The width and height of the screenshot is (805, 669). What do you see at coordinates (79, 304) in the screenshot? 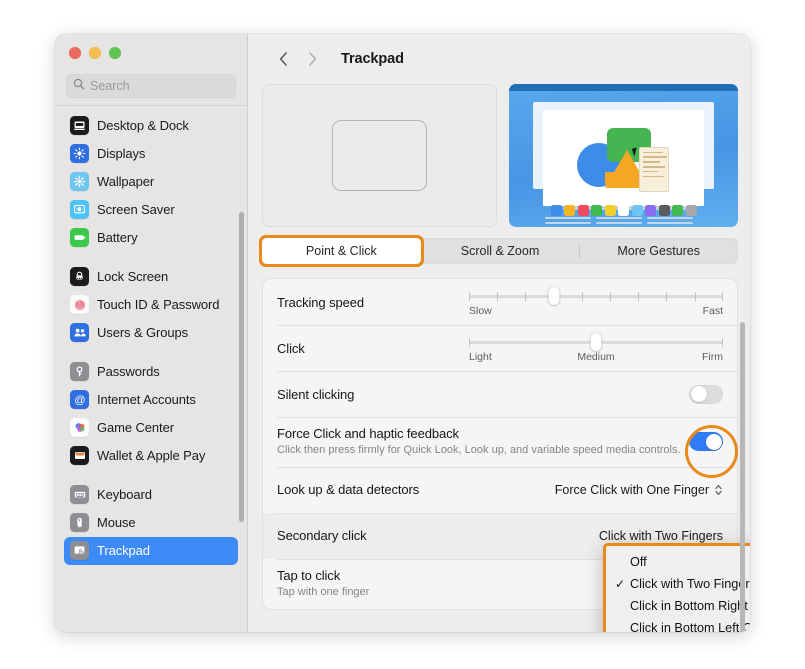
I see `touch-id-icon` at bounding box center [79, 304].